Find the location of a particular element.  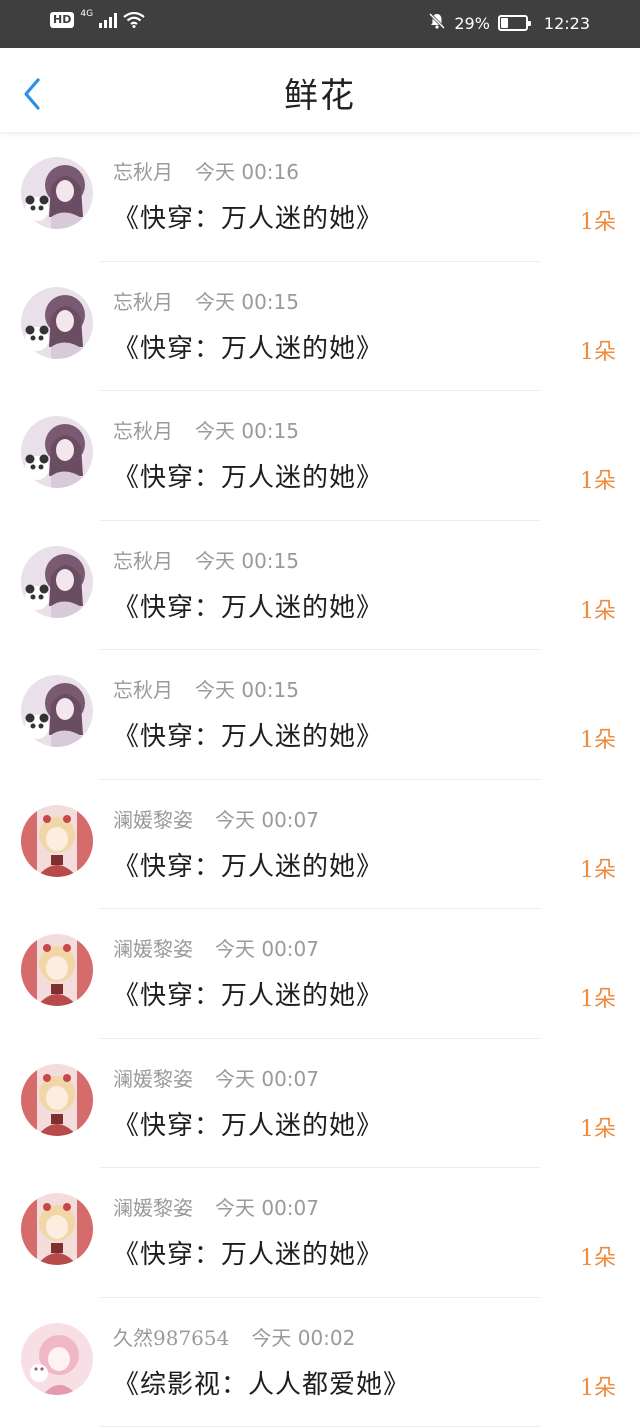

timestamp: 今天 00:02 is located at coordinates (303, 1338).